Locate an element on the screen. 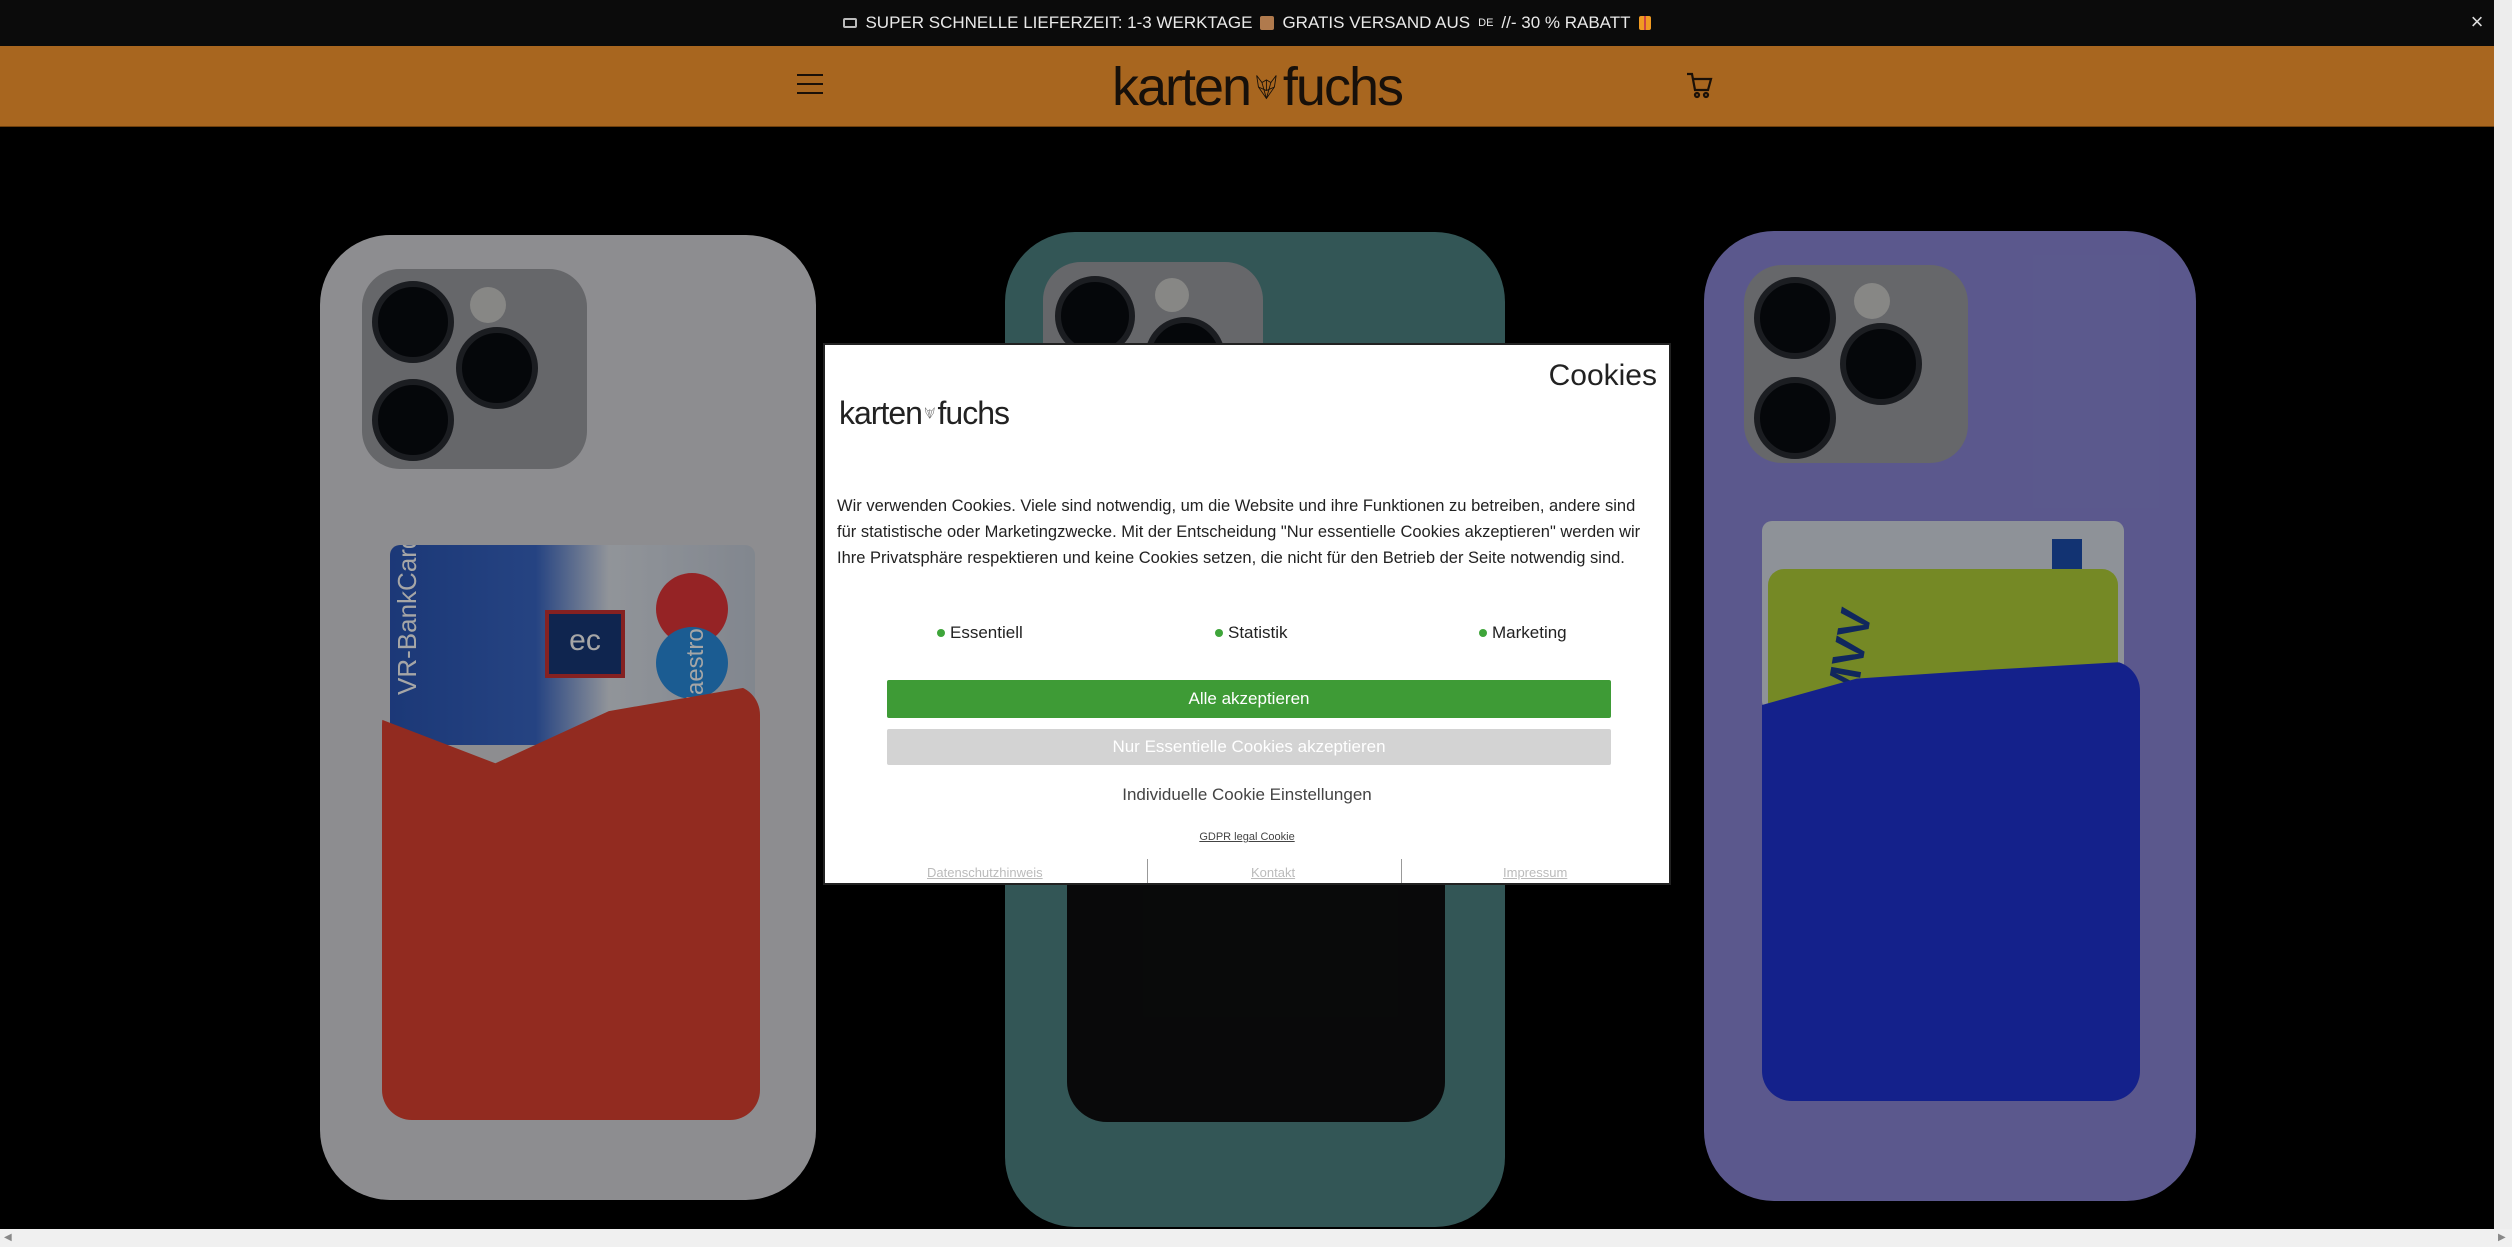 The height and width of the screenshot is (1247, 2512). horizontal-scrollbar: ◀ ▶ is located at coordinates (1256, 1238).